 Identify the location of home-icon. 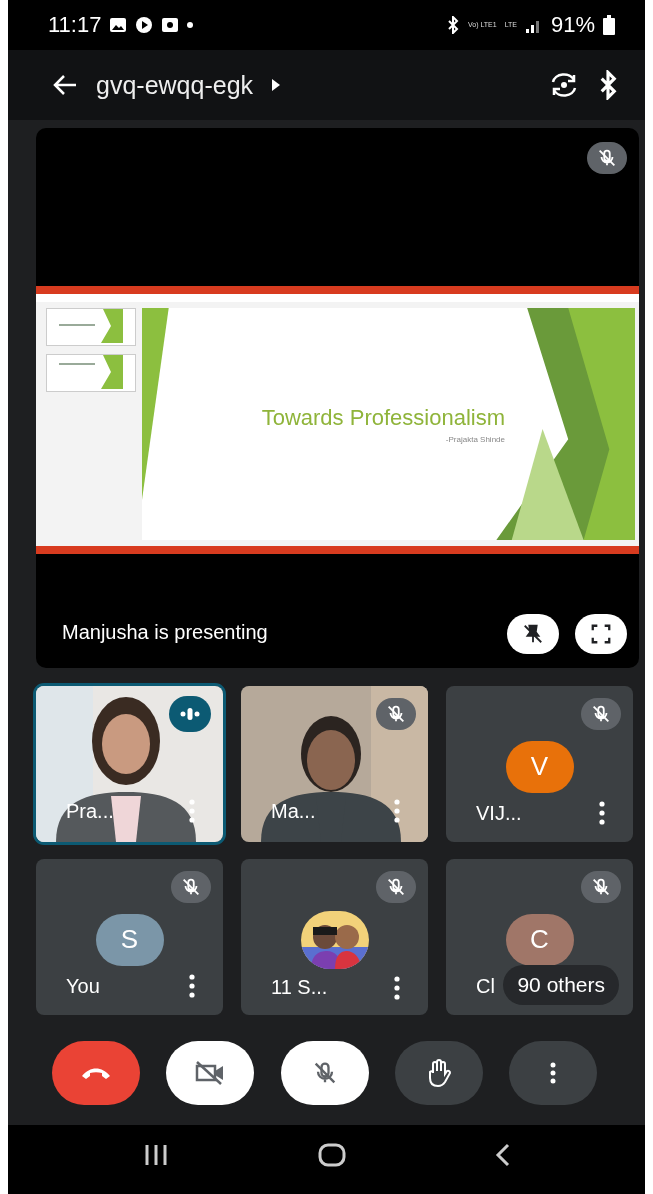
(331, 1154).